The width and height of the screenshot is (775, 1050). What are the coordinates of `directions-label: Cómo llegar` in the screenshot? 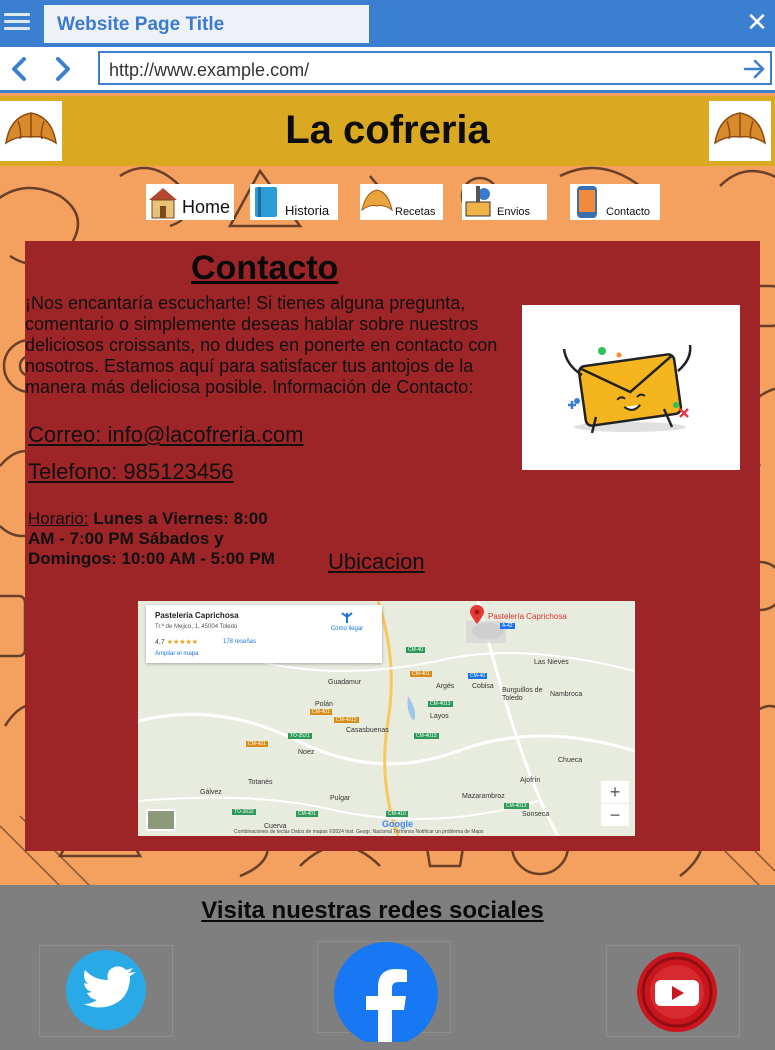 It's located at (347, 629).